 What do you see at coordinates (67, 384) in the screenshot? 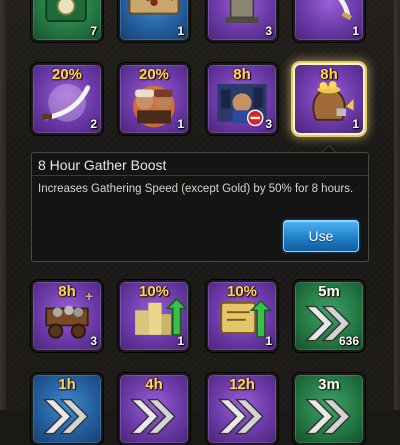
I see `boost-value-badge: 1h` at bounding box center [67, 384].